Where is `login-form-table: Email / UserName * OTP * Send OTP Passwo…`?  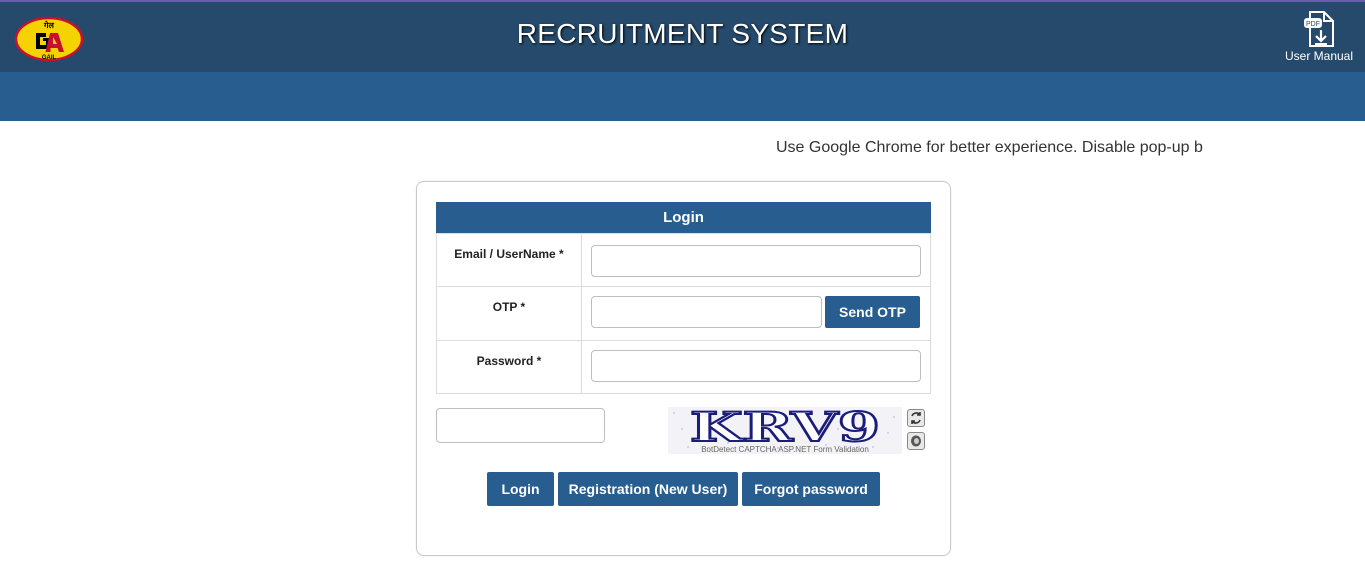 login-form-table: Email / UserName * OTP * Send OTP Passwo… is located at coordinates (683, 313).